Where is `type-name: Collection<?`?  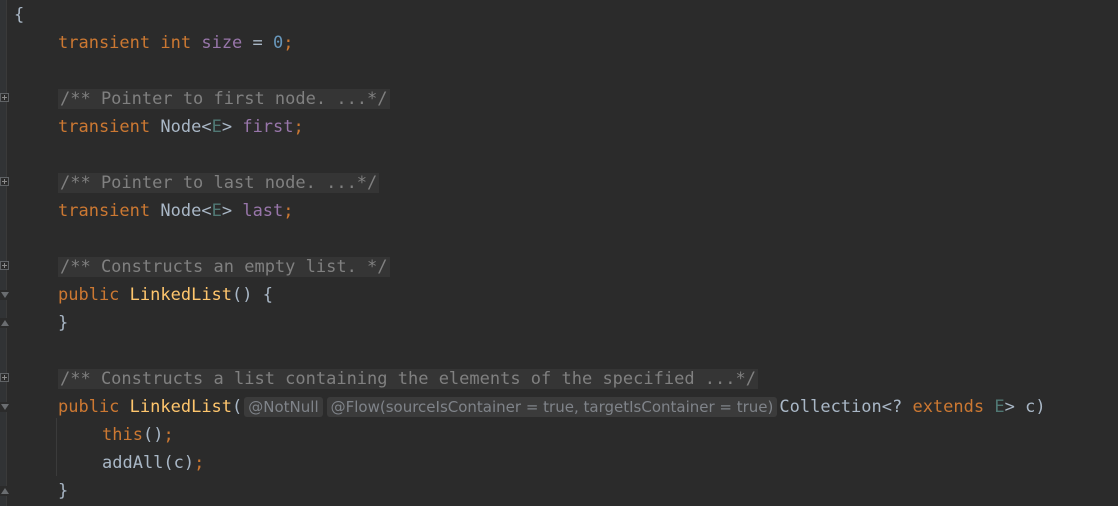 type-name: Collection<? is located at coordinates (846, 407).